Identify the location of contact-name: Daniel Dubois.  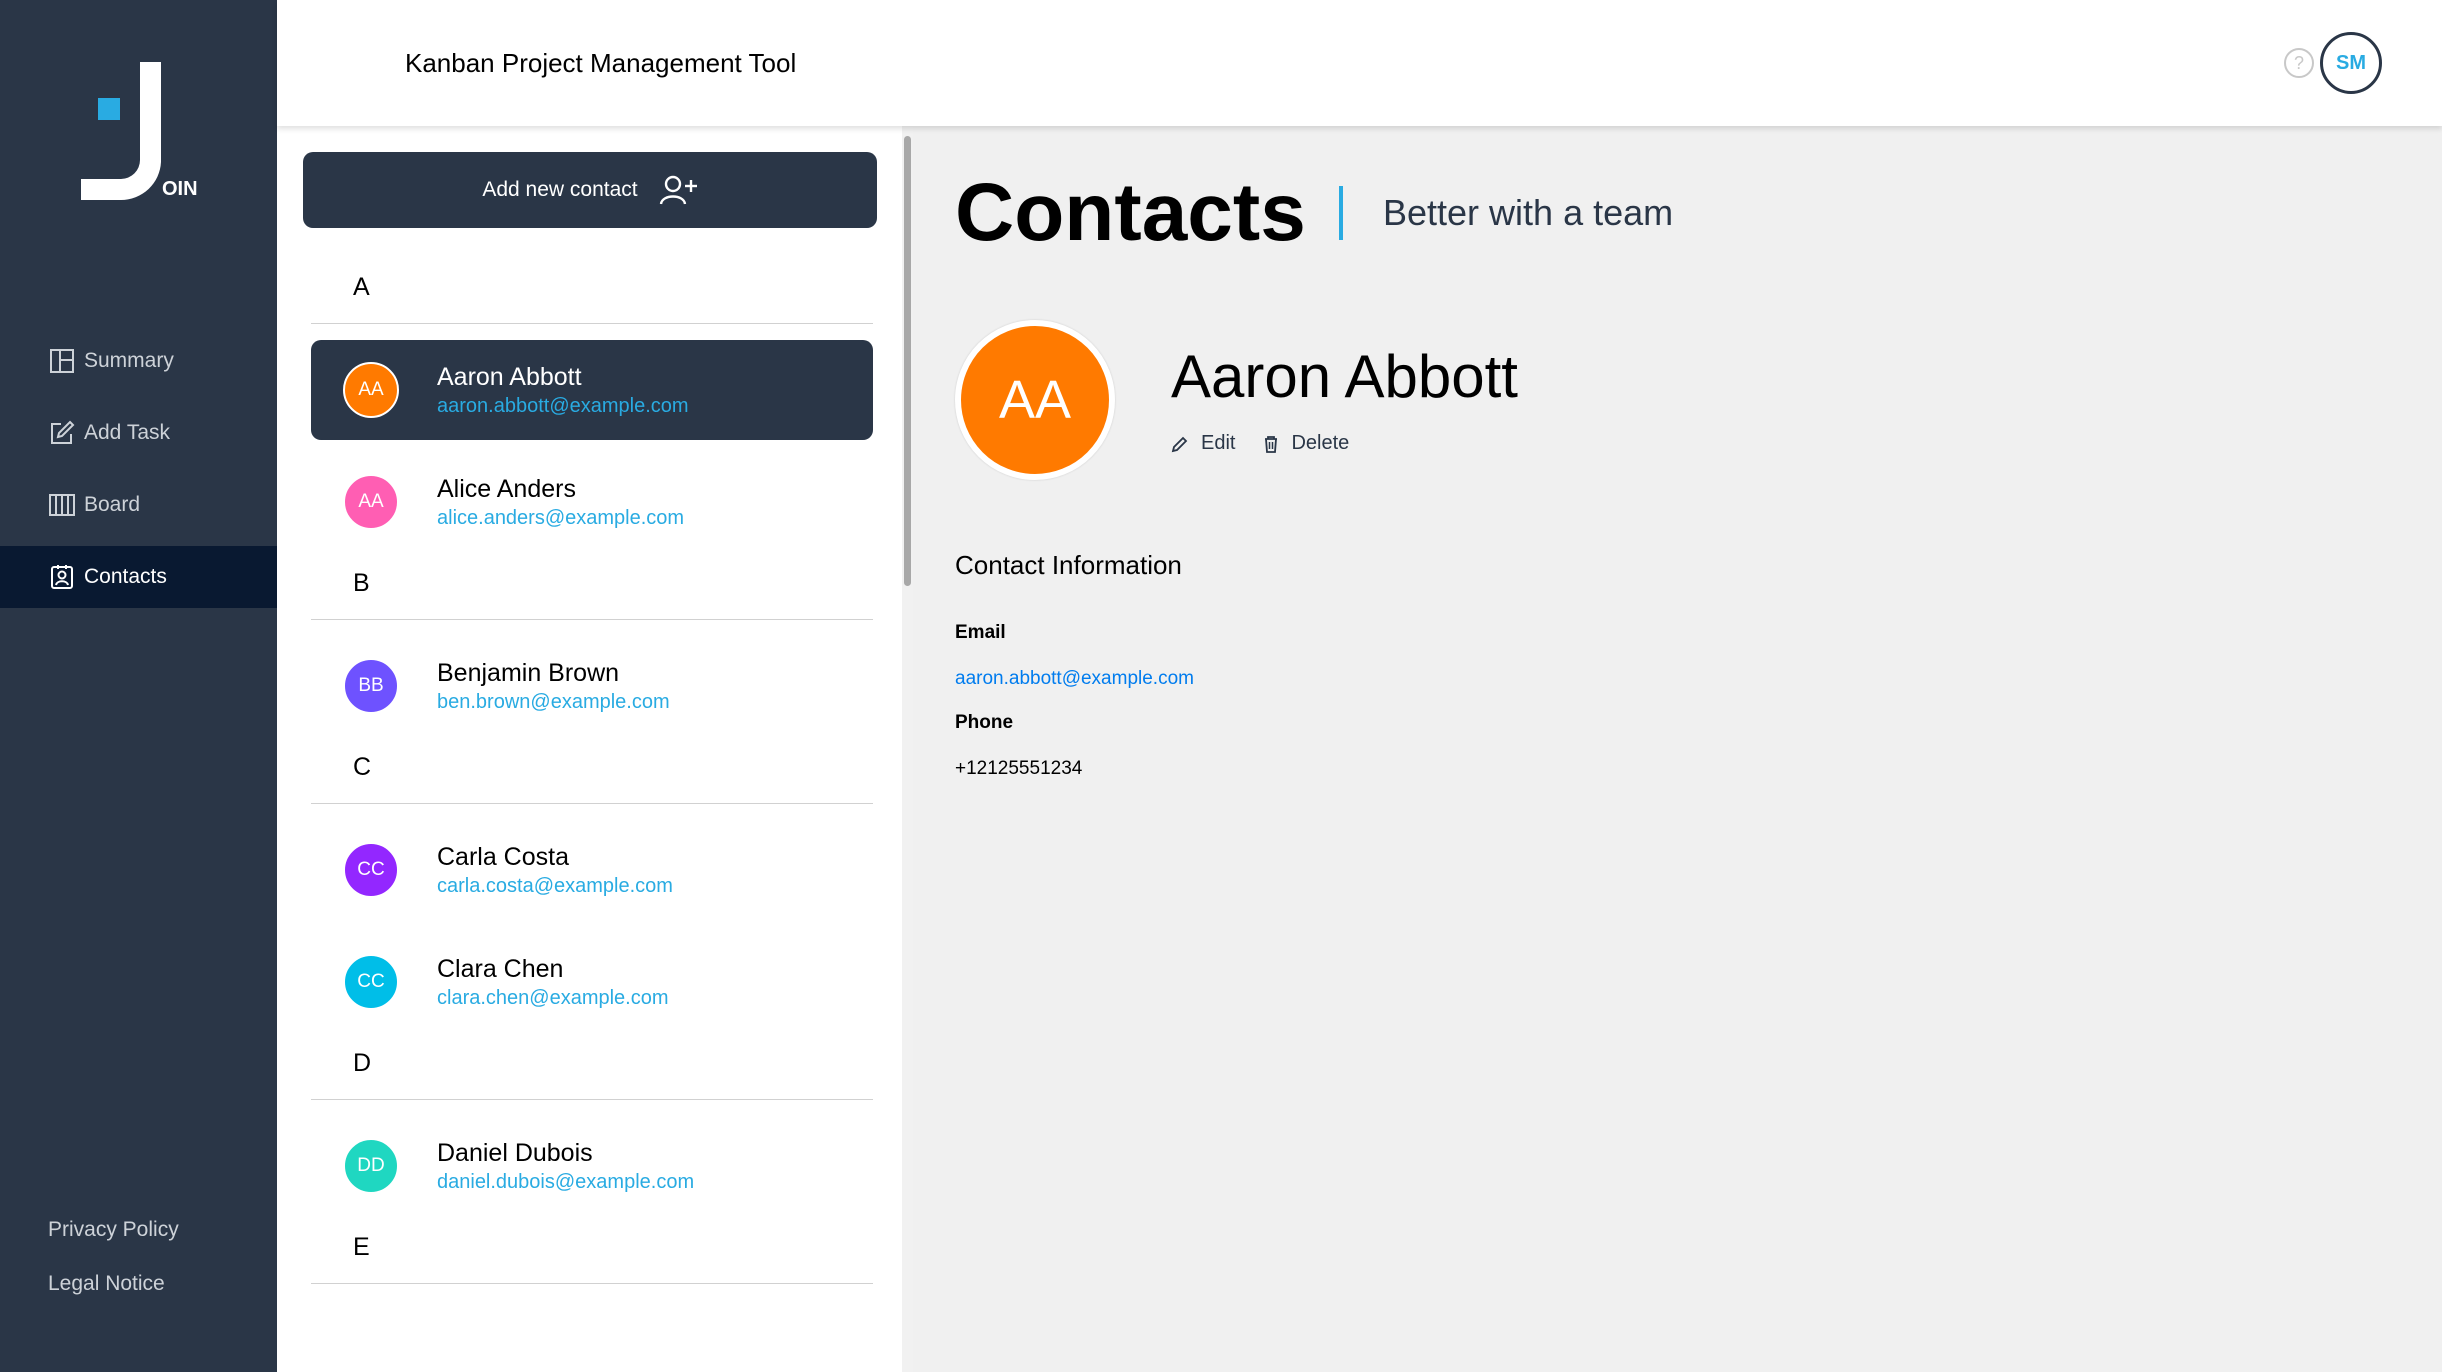
(515, 1152).